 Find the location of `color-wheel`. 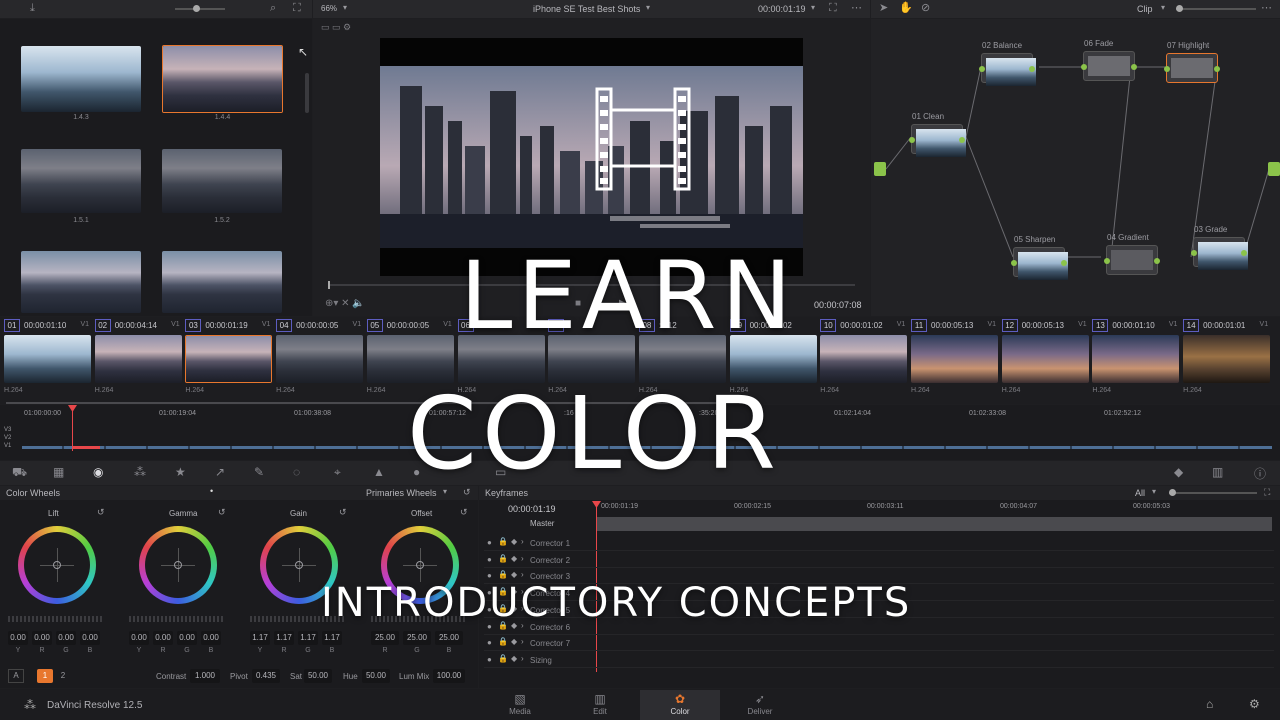

color-wheel is located at coordinates (57, 565).